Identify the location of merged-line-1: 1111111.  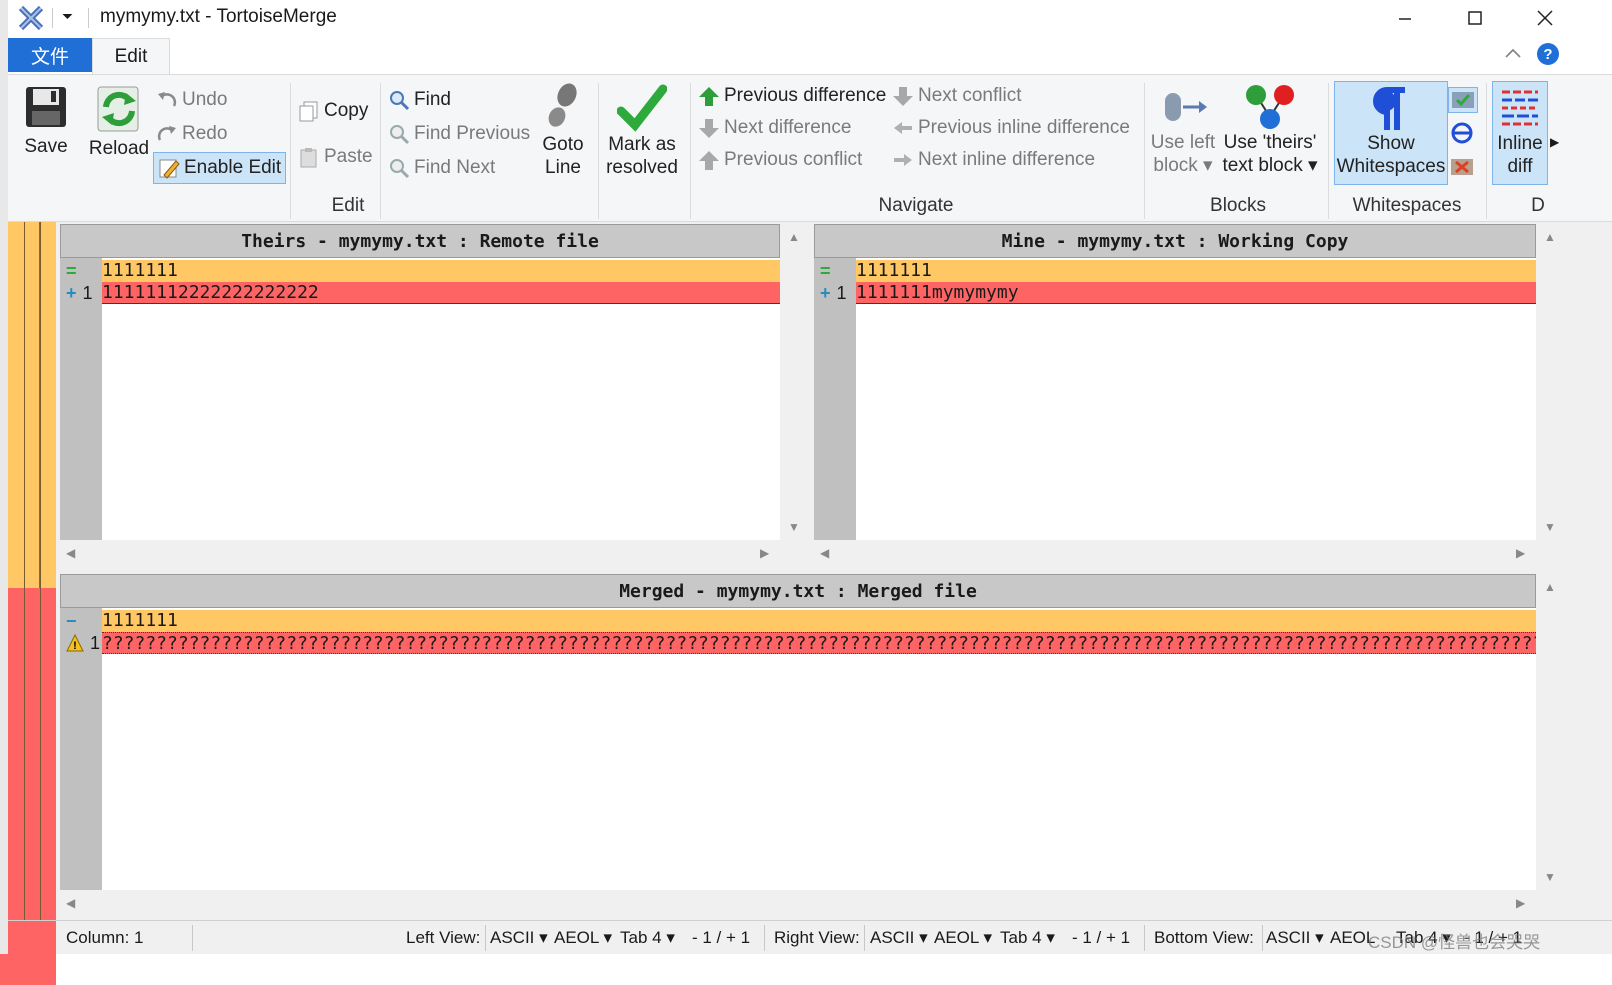
(819, 621).